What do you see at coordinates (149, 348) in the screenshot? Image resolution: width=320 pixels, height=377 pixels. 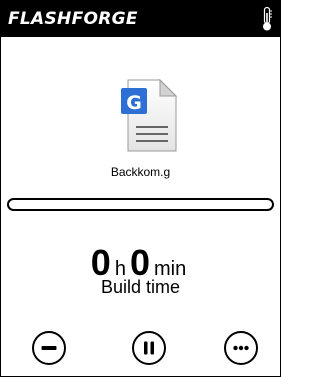 I see `pause-button` at bounding box center [149, 348].